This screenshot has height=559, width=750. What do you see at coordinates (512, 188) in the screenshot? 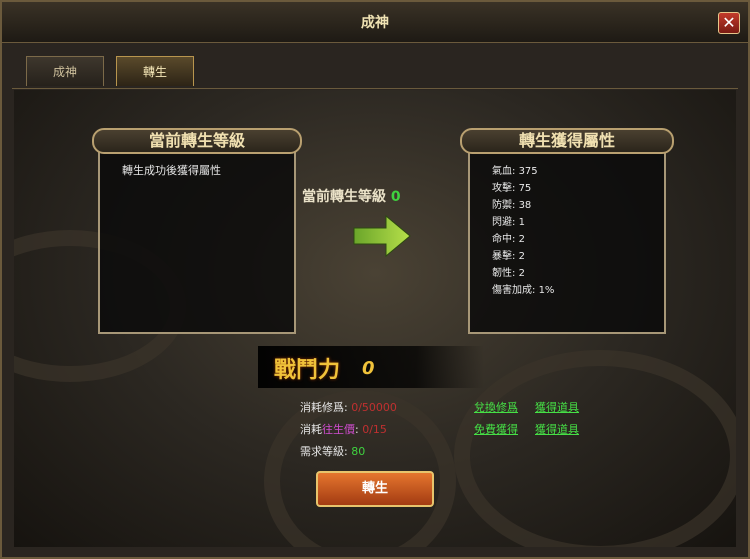
I see `stat-row: 攻擊: 75` at bounding box center [512, 188].